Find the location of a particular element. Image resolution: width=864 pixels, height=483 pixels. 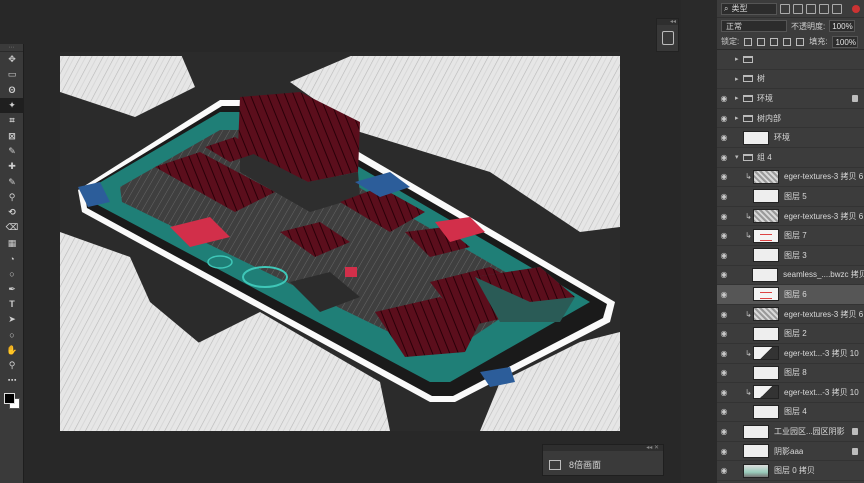

path-selection-tool: ➤ is located at coordinates (12, 319).